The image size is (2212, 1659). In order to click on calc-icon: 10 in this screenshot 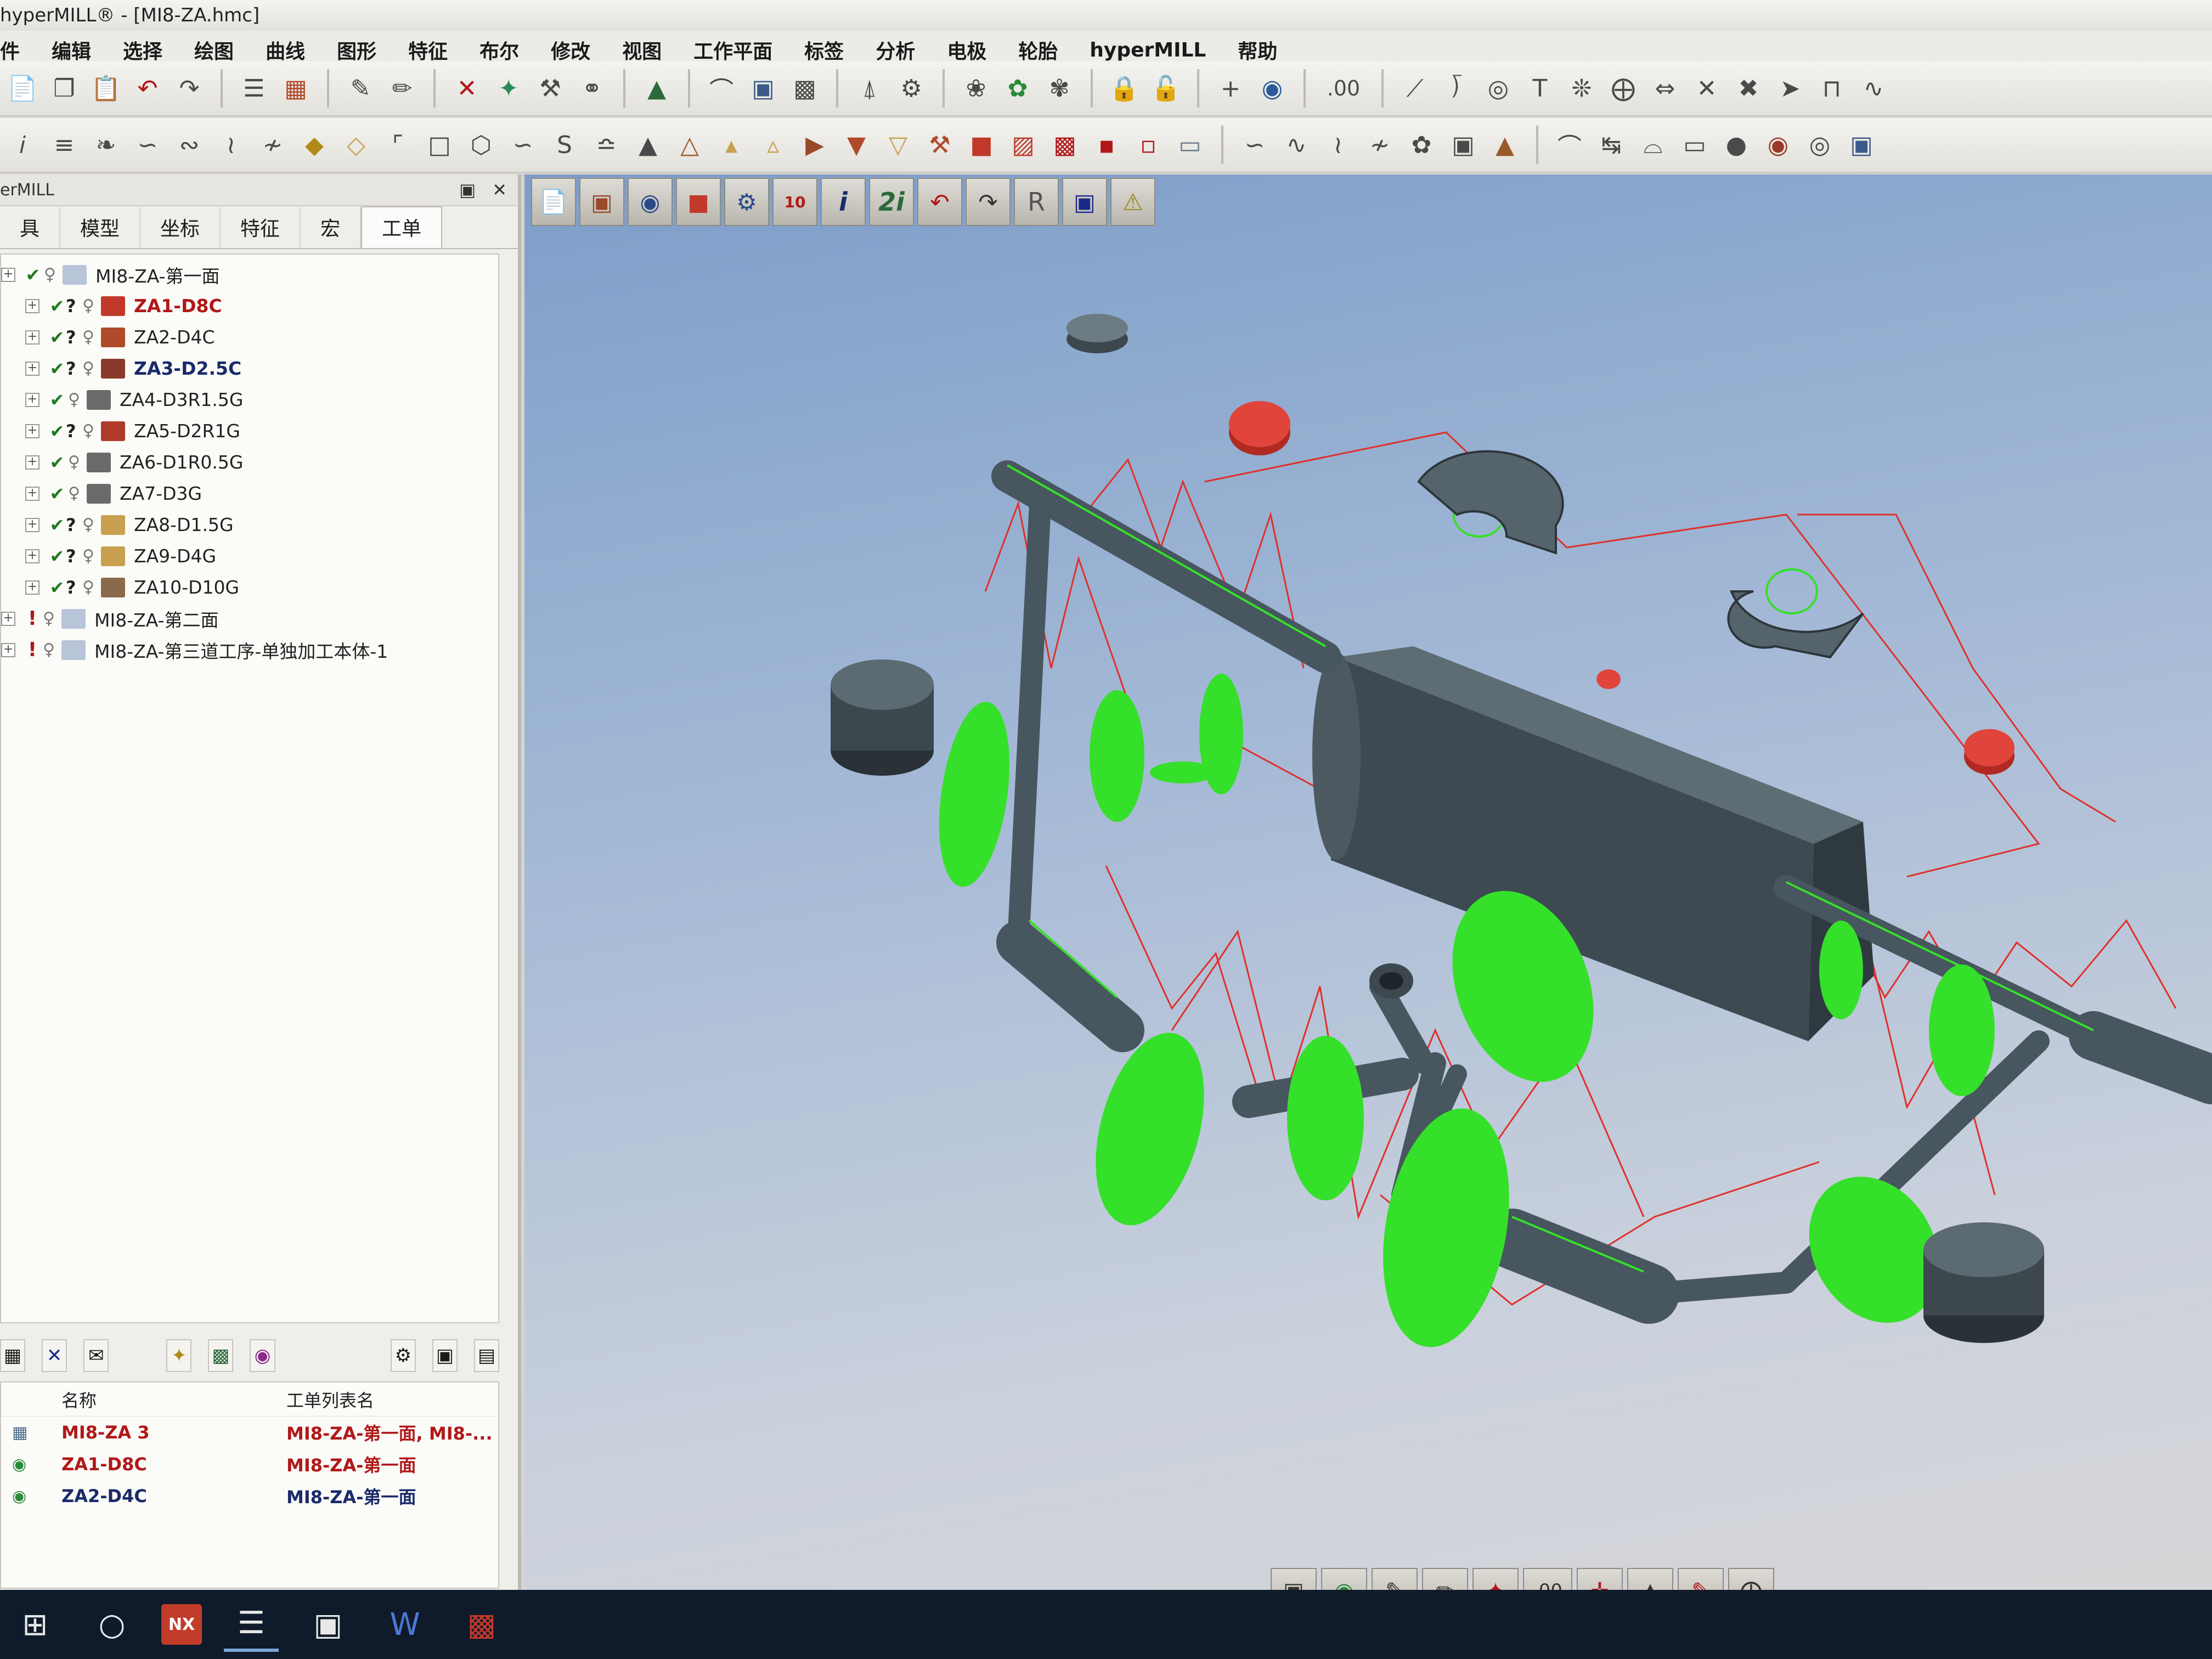, I will do `click(794, 202)`.